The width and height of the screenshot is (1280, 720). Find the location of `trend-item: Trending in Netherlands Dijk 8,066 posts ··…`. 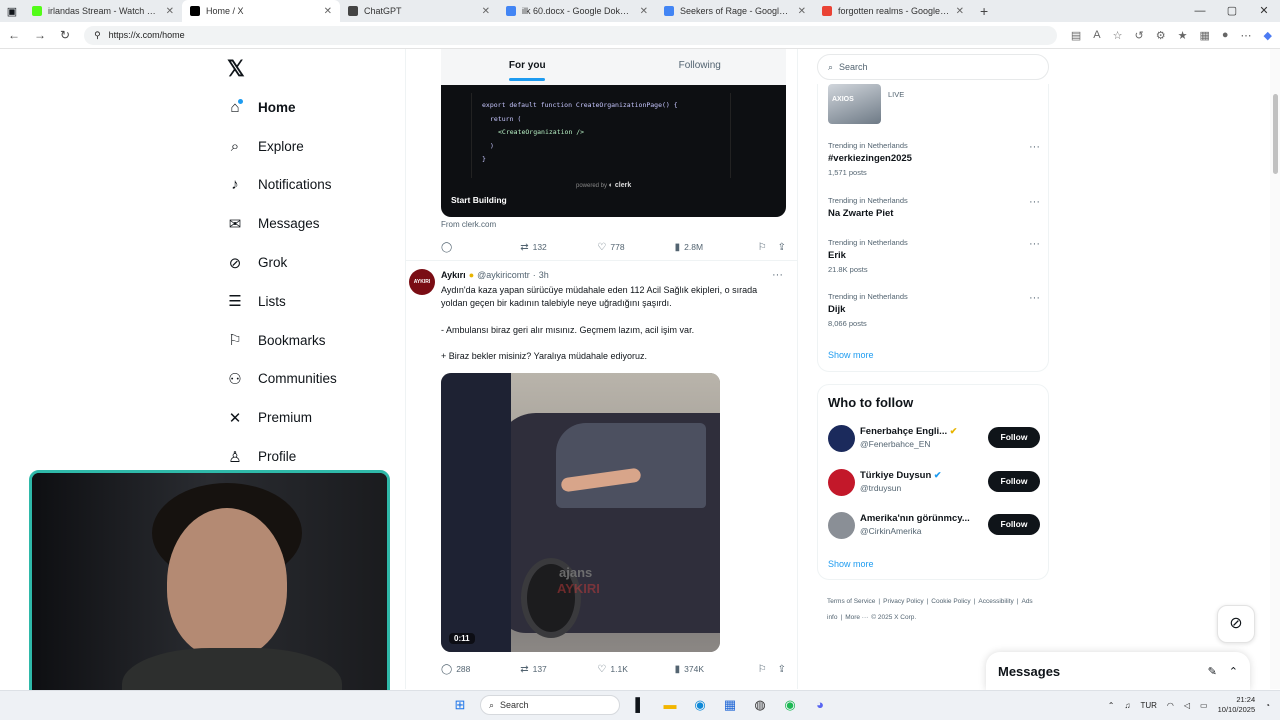

trend-item: Trending in Netherlands Dijk 8,066 posts ··… is located at coordinates (934, 310).